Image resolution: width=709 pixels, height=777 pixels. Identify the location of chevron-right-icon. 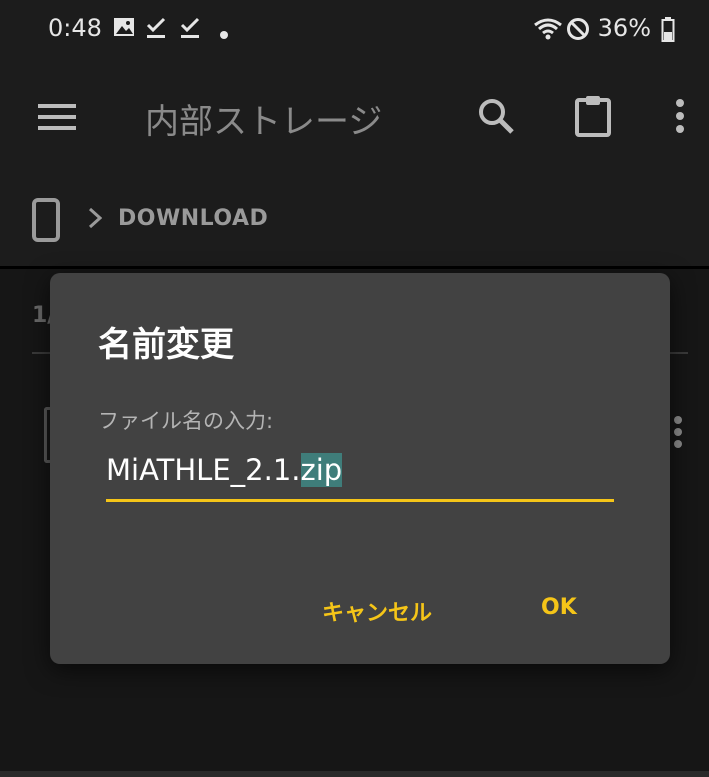
(95, 220).